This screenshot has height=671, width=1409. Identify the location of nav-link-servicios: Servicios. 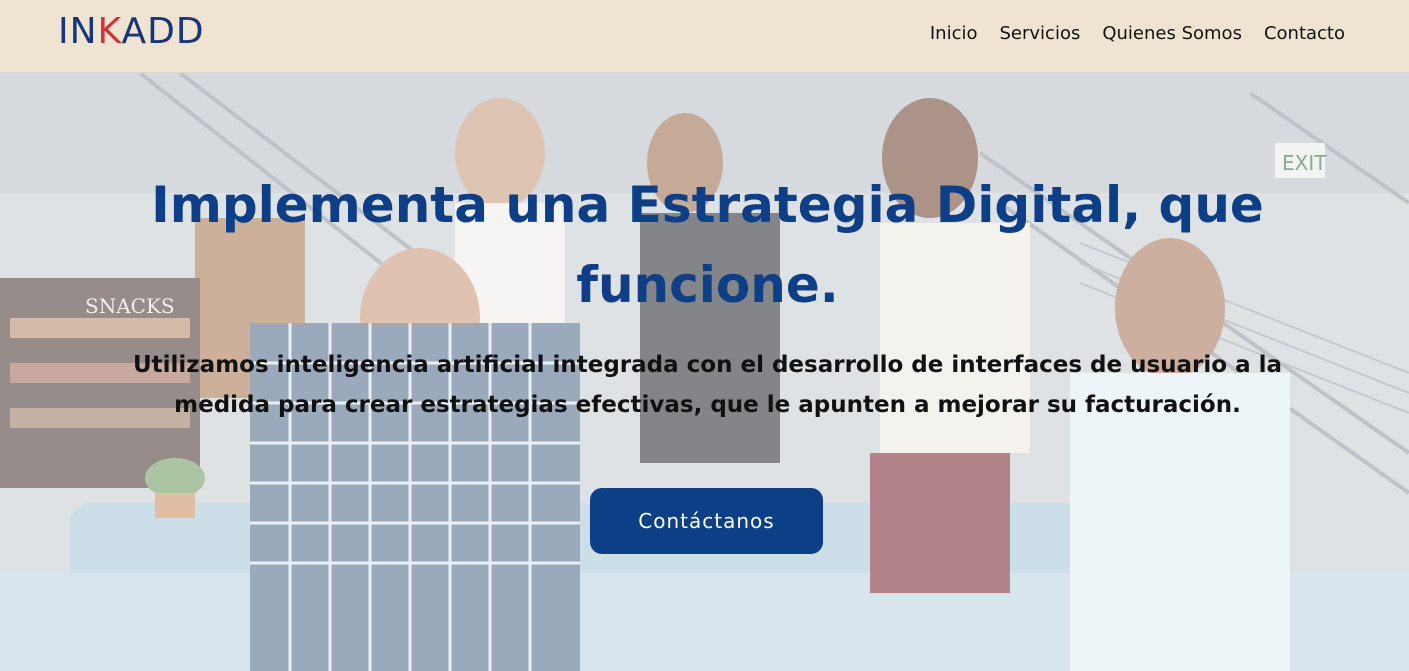
(1040, 34).